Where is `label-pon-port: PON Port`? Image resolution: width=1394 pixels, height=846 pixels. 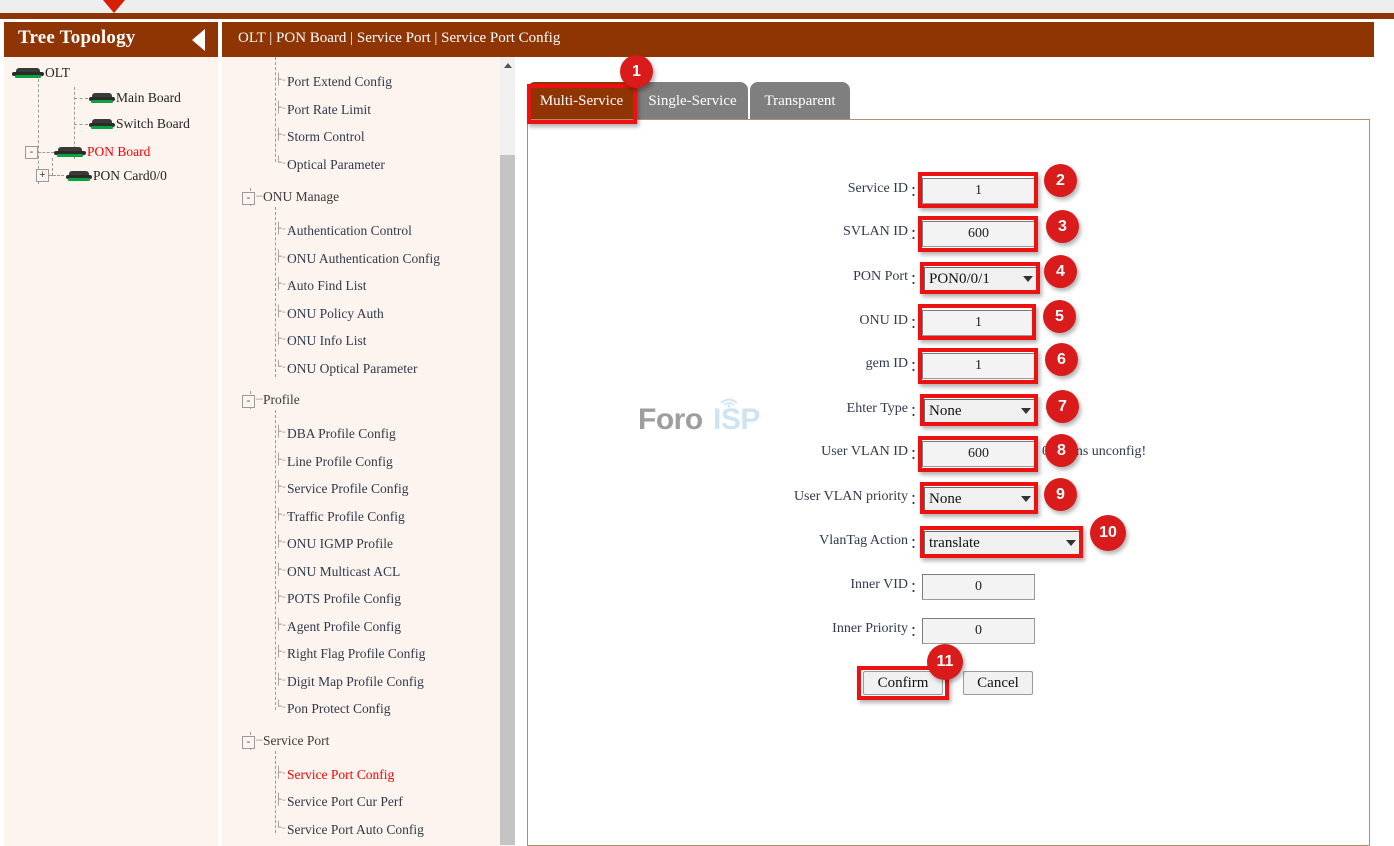 label-pon-port: PON Port is located at coordinates (880, 276).